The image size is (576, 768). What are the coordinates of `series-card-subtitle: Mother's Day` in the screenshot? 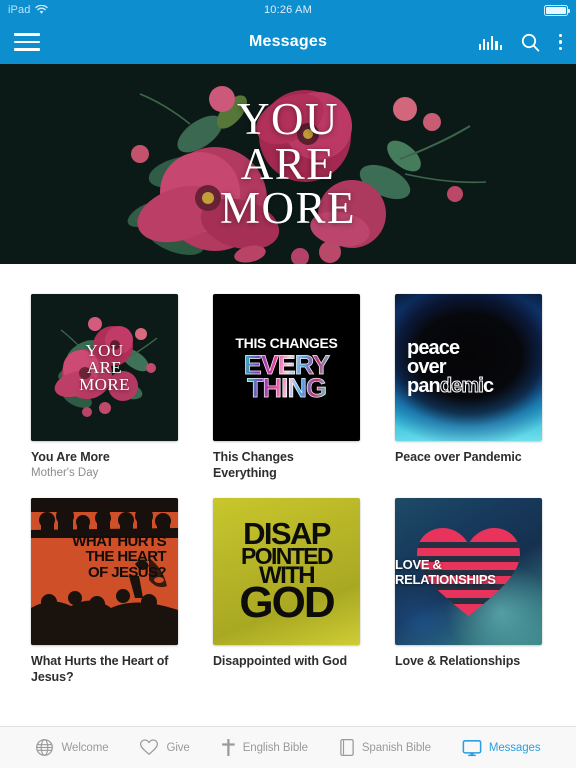 It's located at (65, 473).